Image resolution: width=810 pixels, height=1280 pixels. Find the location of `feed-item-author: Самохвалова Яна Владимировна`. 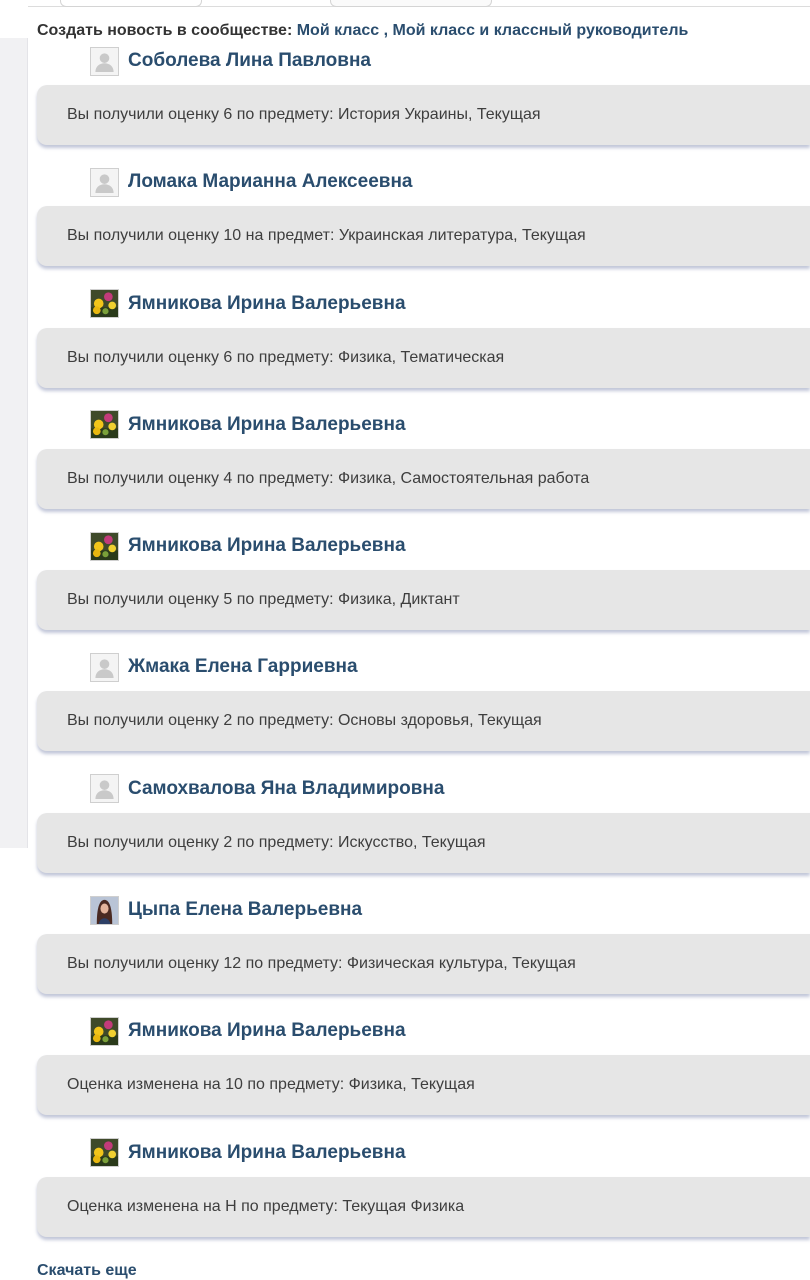

feed-item-author: Самохвалова Яна Владимировна is located at coordinates (267, 789).